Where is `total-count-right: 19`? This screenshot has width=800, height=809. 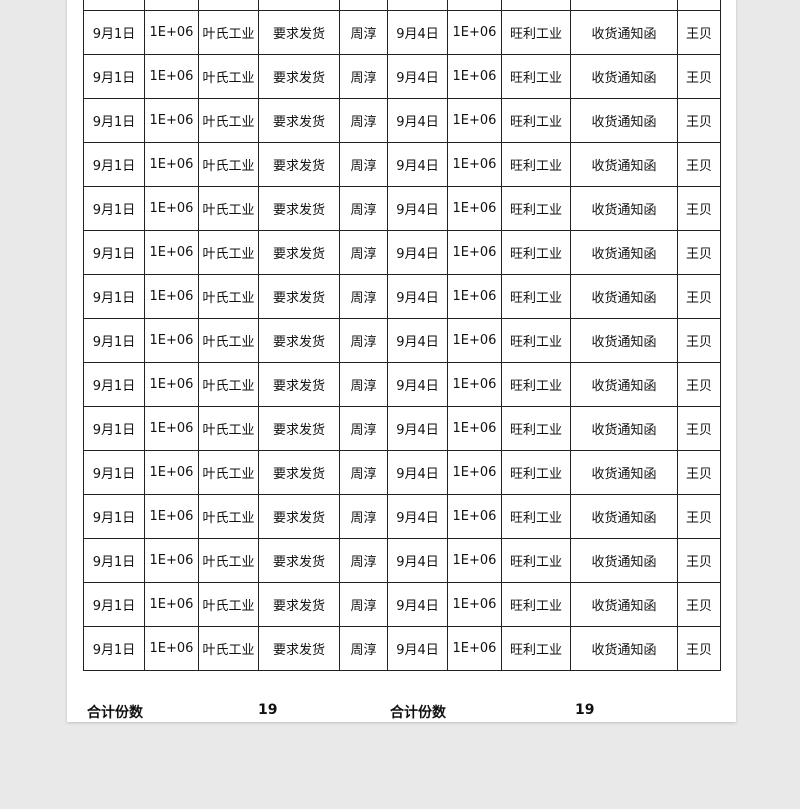
total-count-right: 19 is located at coordinates (585, 710).